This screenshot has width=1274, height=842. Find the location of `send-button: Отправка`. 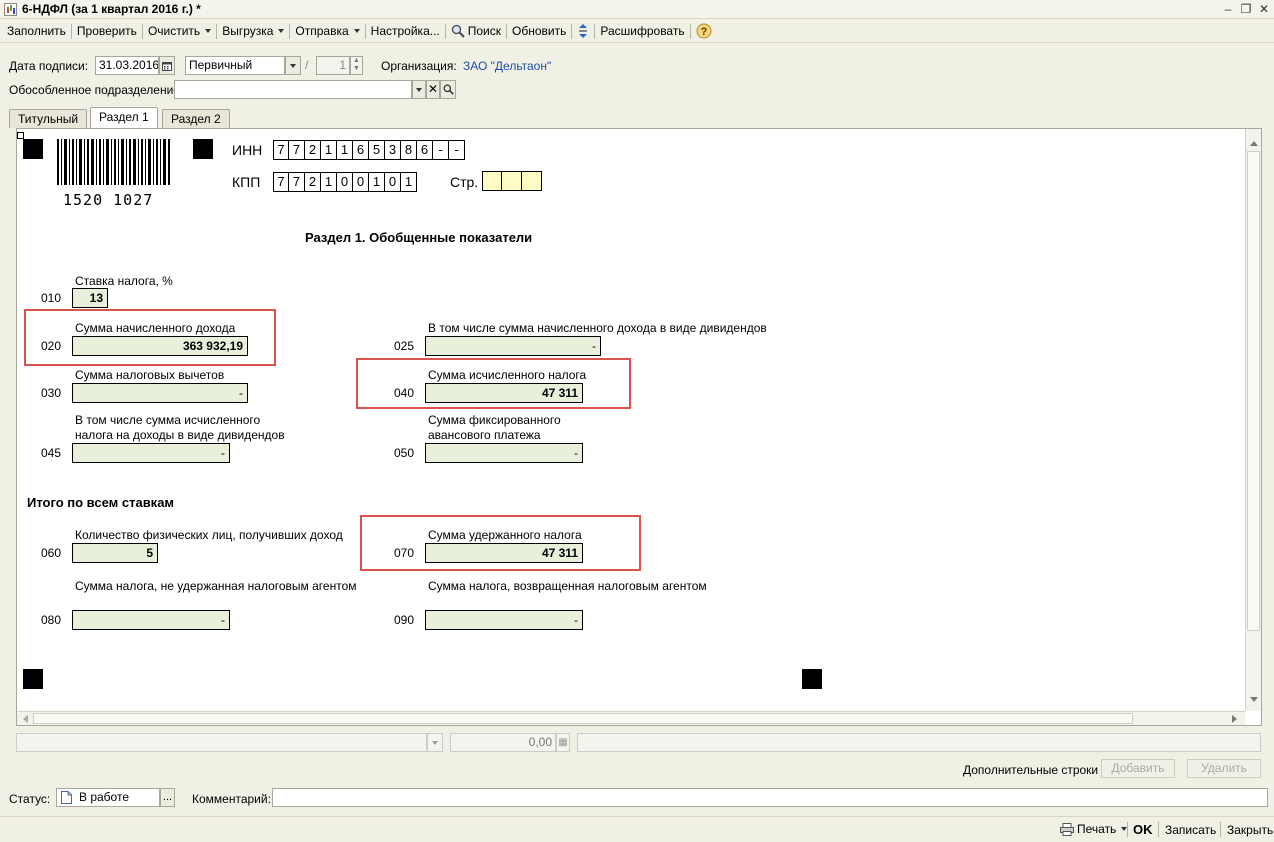

send-button: Отправка is located at coordinates (327, 31).